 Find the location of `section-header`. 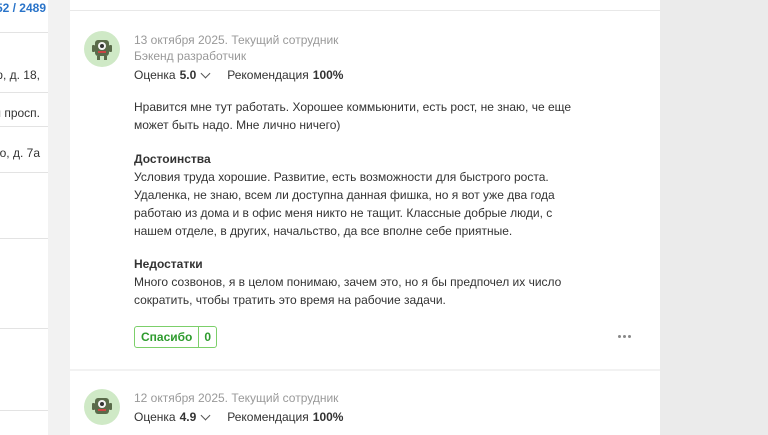

section-header is located at coordinates (365, 5).